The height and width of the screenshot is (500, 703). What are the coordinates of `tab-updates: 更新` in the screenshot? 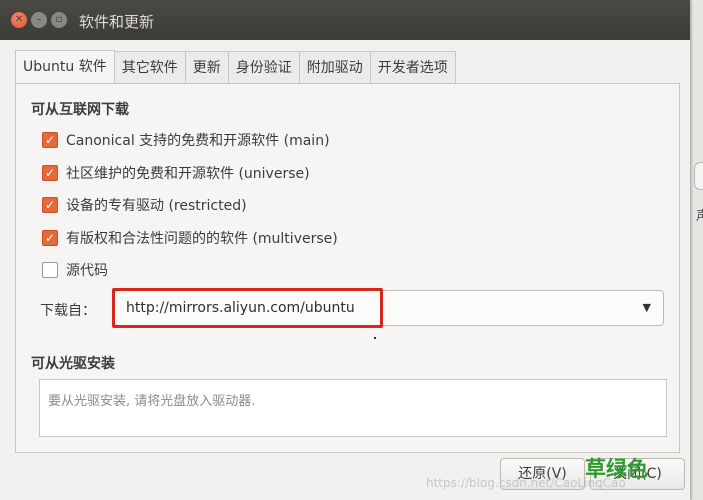 It's located at (207, 67).